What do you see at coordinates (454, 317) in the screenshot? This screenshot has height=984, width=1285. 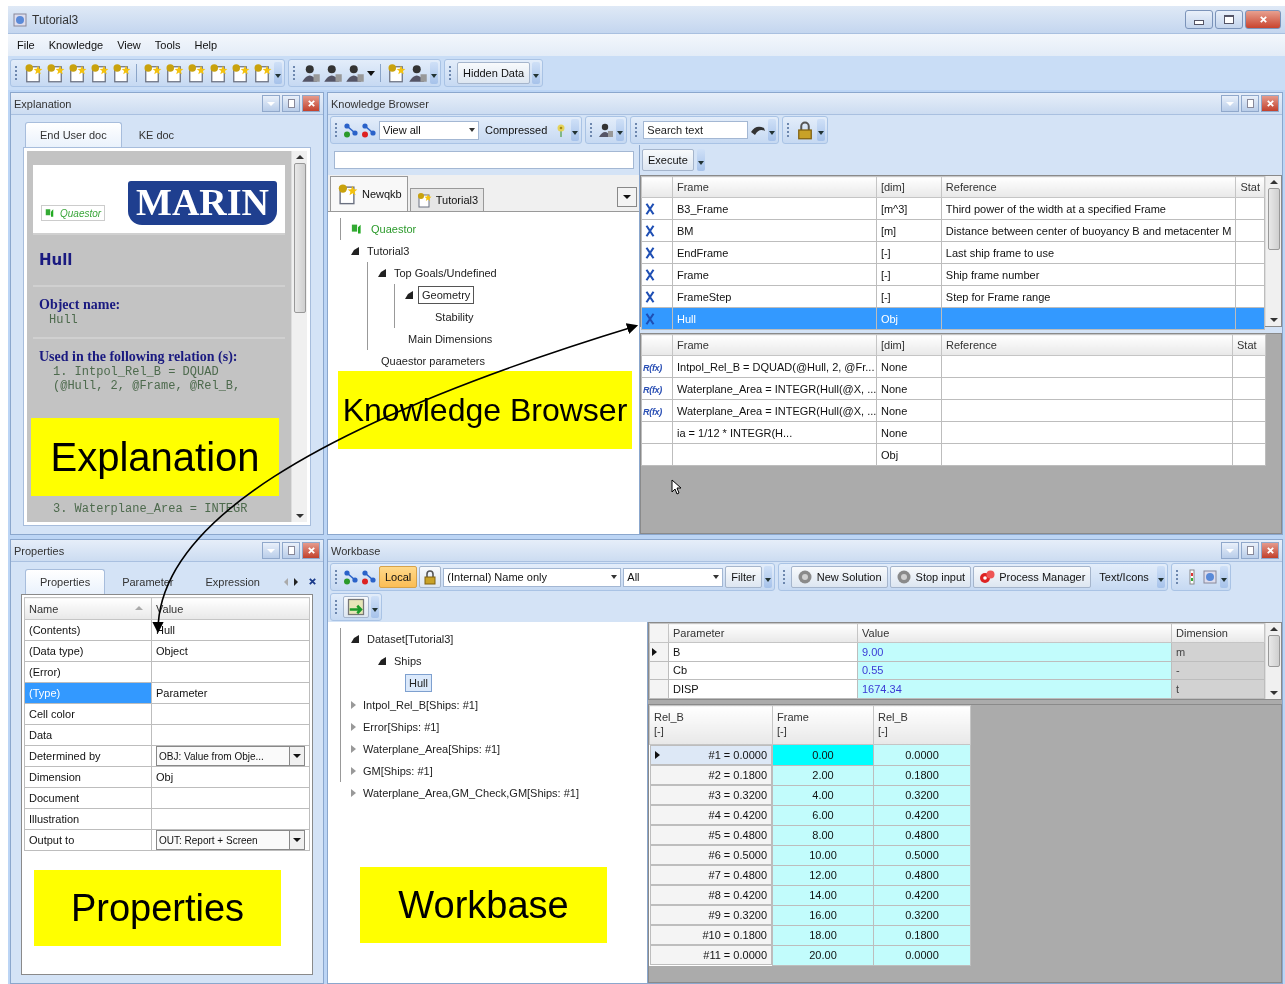 I see `tree-item: Stability` at bounding box center [454, 317].